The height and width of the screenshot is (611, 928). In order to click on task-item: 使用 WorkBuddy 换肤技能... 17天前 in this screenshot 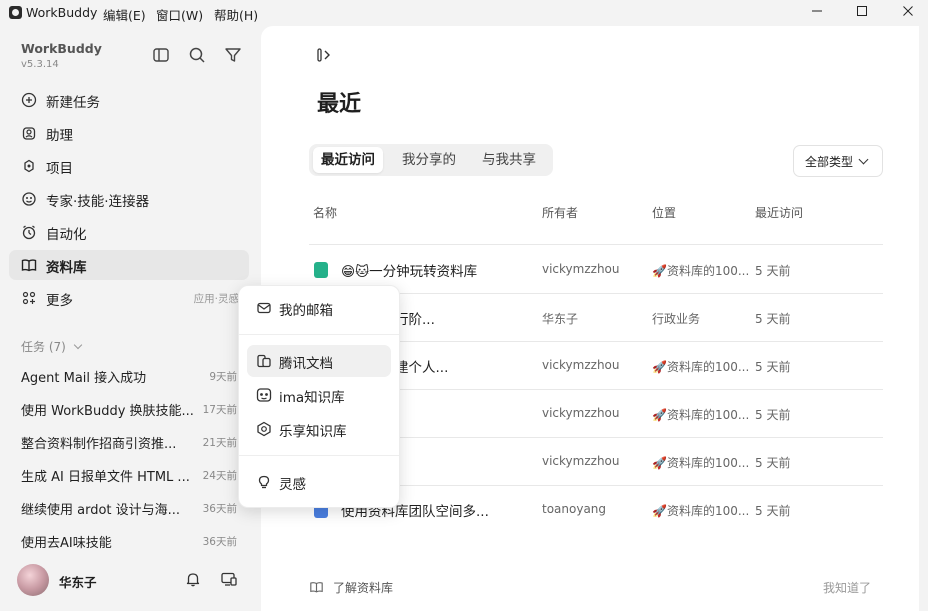, I will do `click(130, 410)`.